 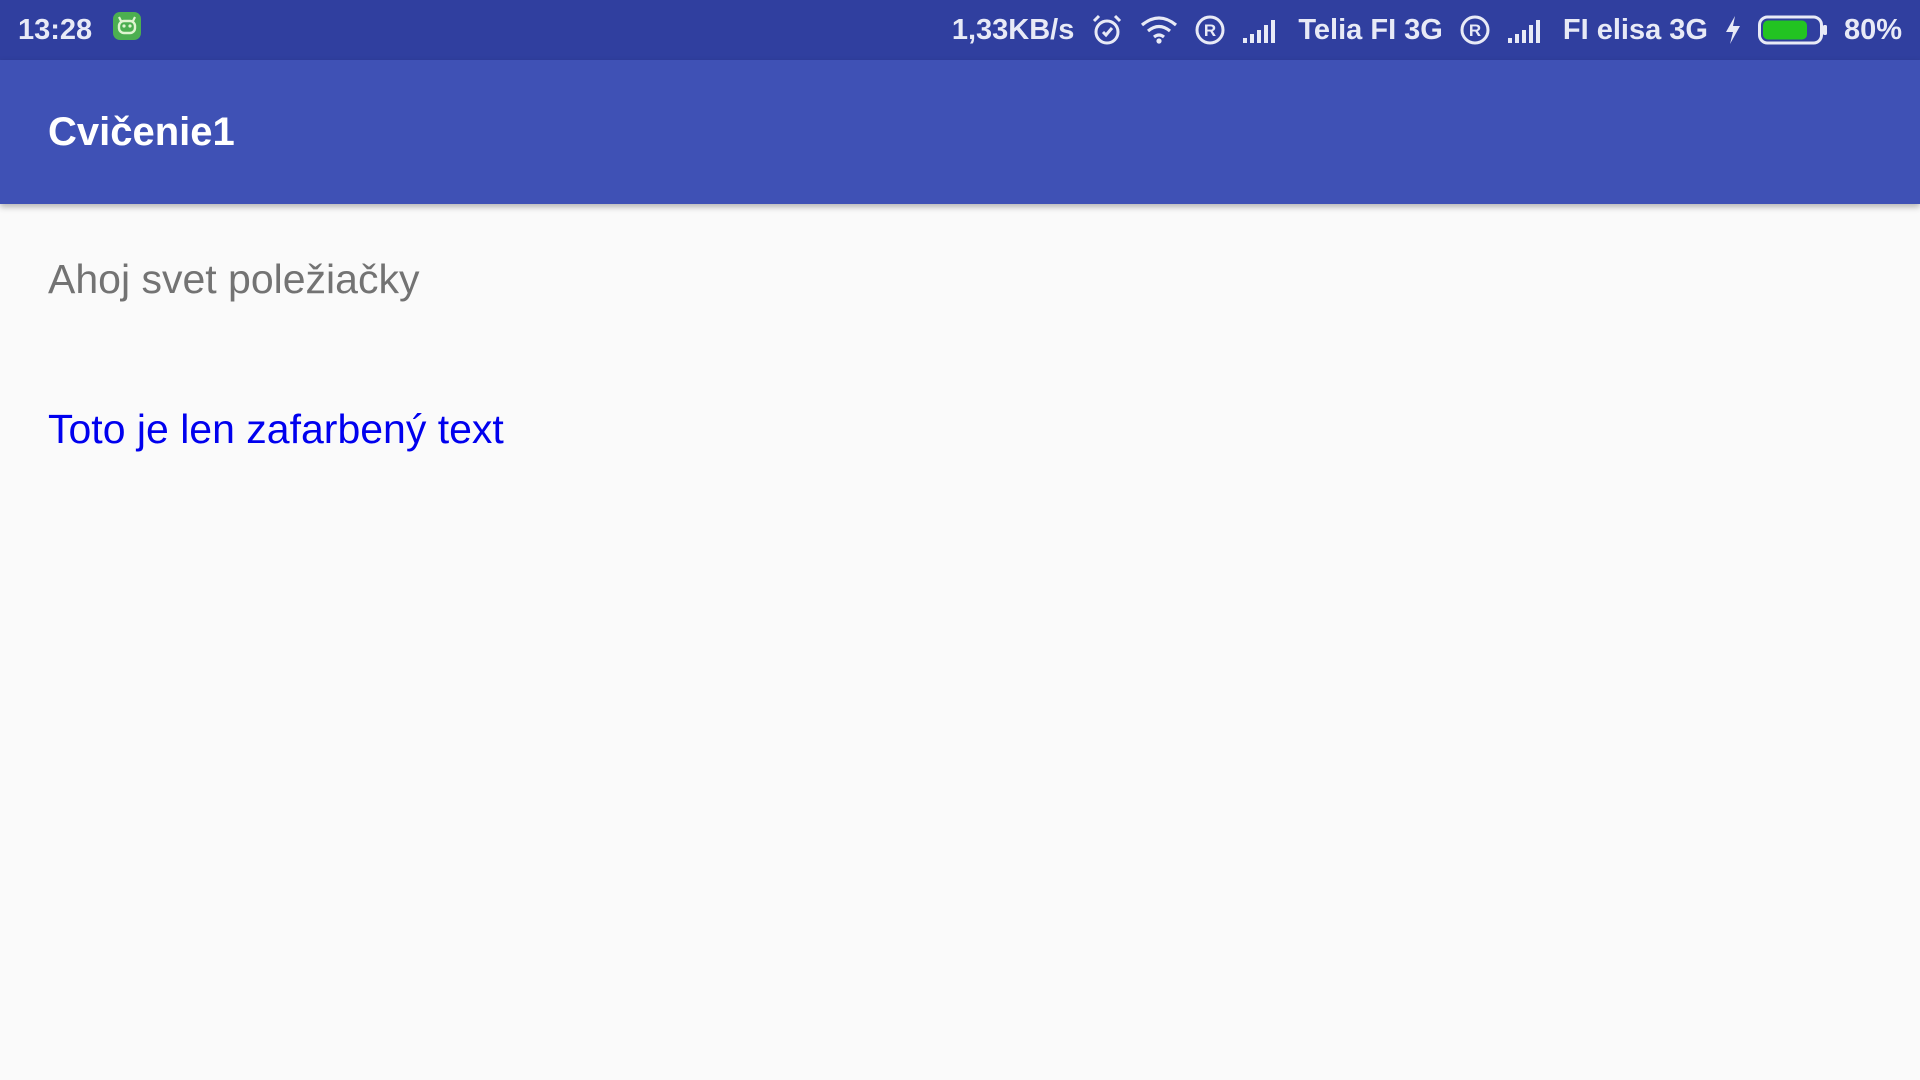 I want to click on status-left: 13:28, so click(x=80, y=30).